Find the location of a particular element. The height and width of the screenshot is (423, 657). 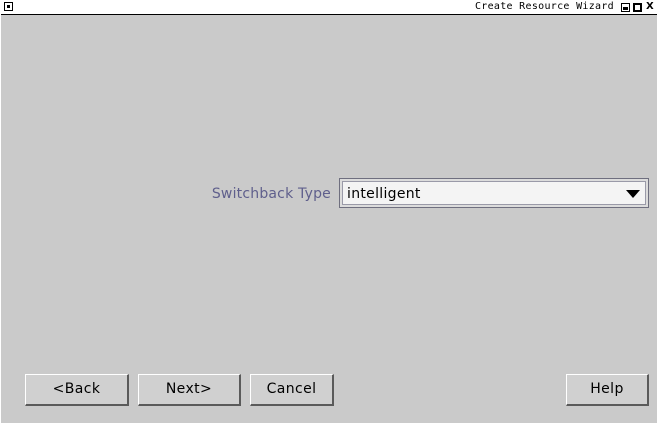

switchback-type-select: intelligent is located at coordinates (494, 193).